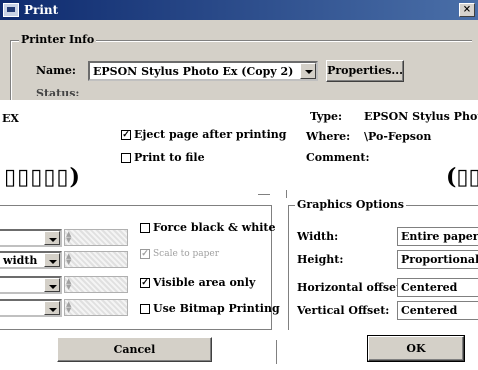 This screenshot has width=478, height=370. I want to click on spin-field-1: ▲ ▼, so click(96, 237).